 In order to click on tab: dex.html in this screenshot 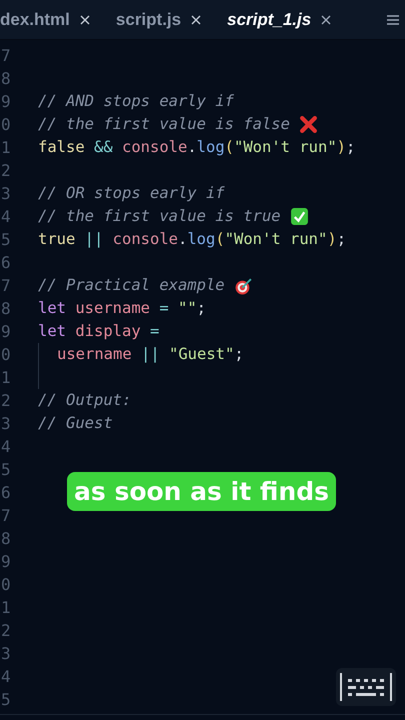, I will do `click(35, 19)`.